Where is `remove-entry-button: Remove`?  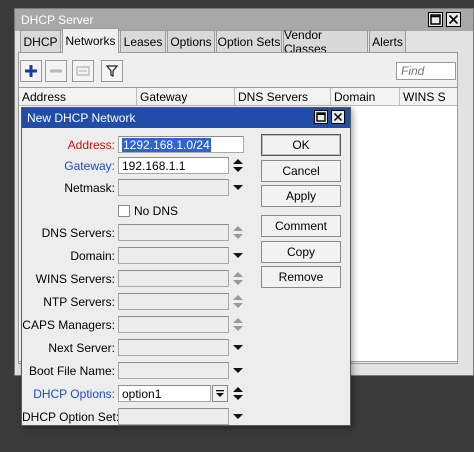 remove-entry-button: Remove is located at coordinates (301, 277).